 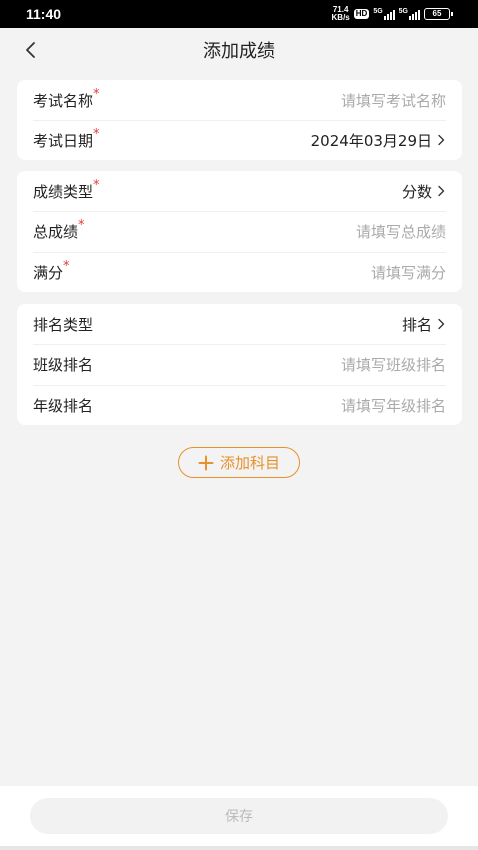 What do you see at coordinates (44, 14) in the screenshot?
I see `status-time: 11:40` at bounding box center [44, 14].